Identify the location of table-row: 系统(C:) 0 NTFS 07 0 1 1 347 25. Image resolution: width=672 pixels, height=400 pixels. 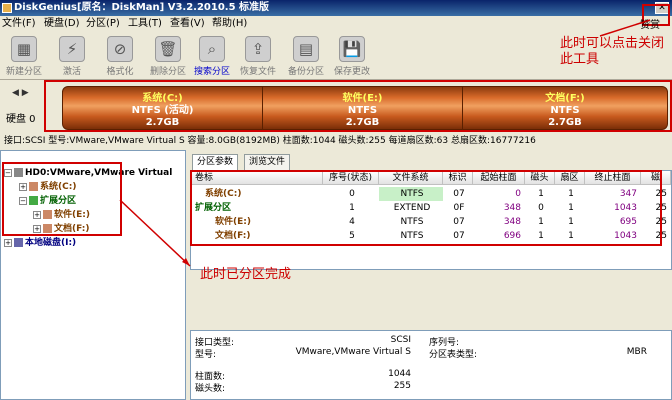
(431, 194).